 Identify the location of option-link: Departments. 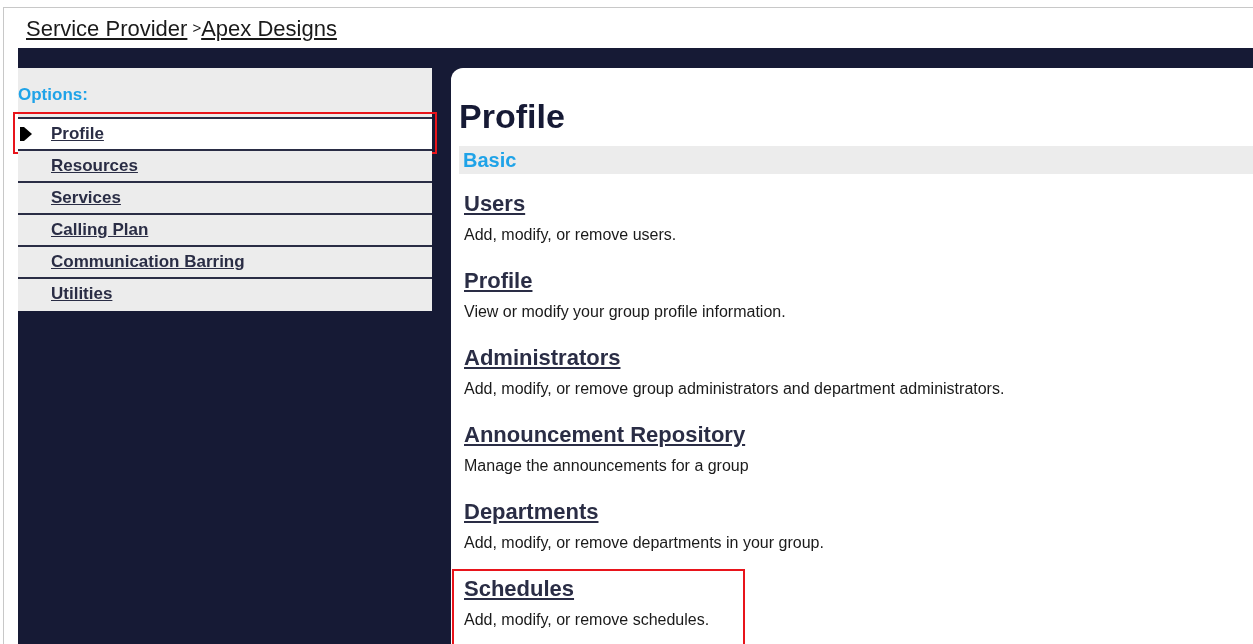
(644, 512).